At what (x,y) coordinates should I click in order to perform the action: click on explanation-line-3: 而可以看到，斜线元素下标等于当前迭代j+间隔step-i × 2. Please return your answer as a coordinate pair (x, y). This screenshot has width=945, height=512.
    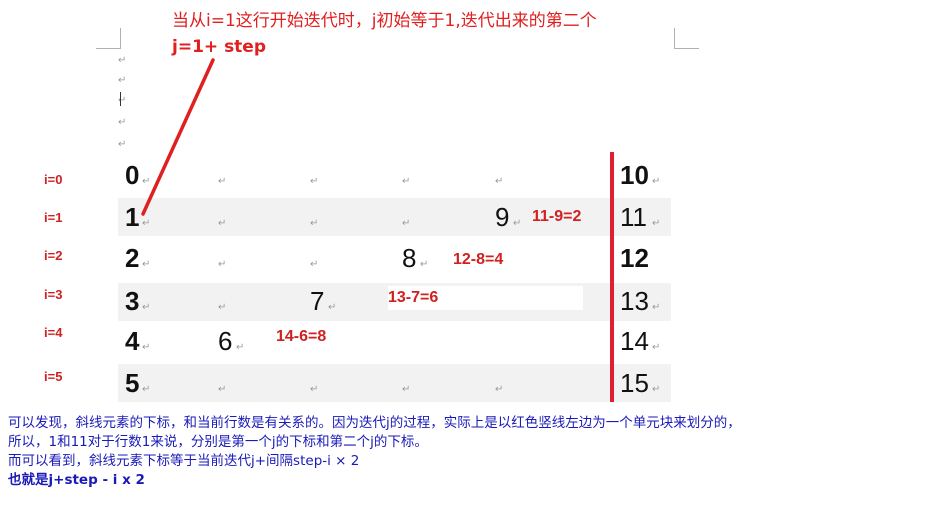
    Looking at the image, I should click on (184, 461).